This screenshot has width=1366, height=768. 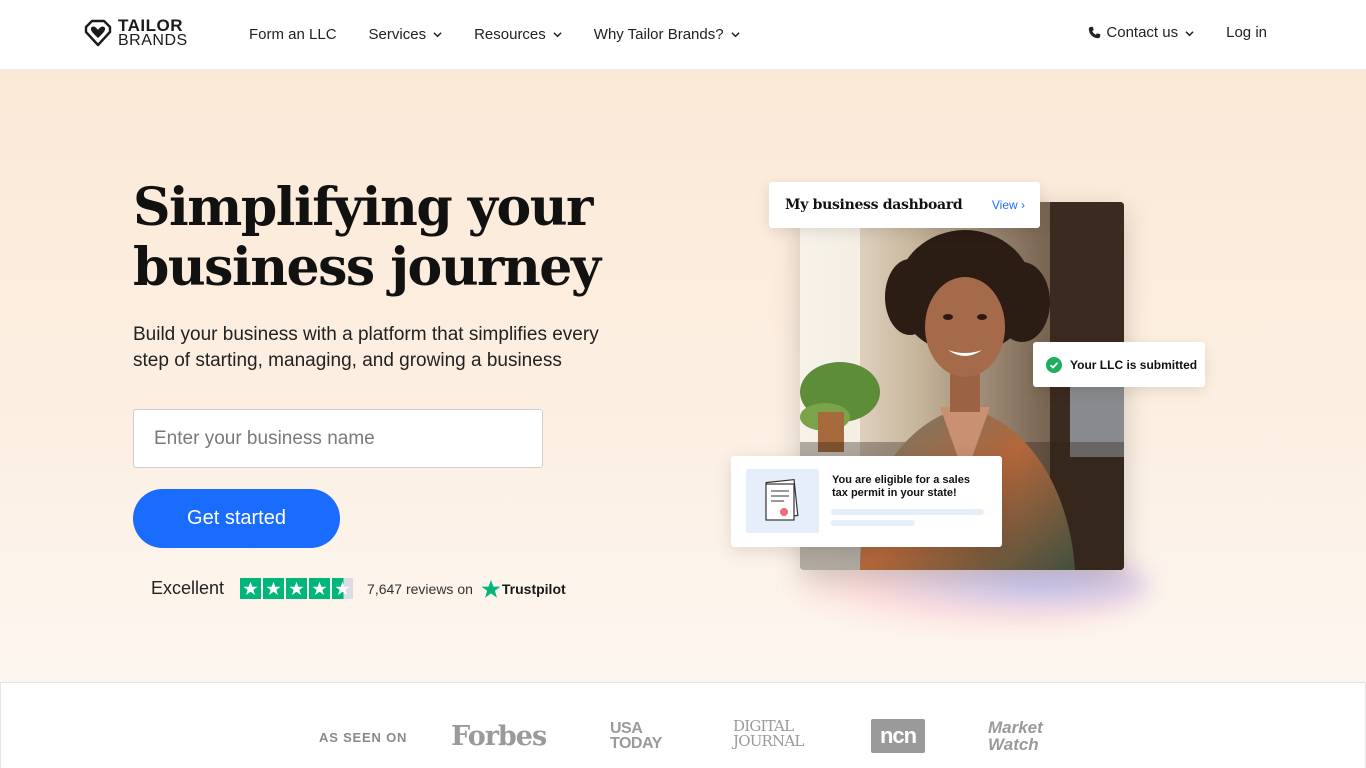 I want to click on contact-us-menu: Contact us, so click(x=1141, y=32).